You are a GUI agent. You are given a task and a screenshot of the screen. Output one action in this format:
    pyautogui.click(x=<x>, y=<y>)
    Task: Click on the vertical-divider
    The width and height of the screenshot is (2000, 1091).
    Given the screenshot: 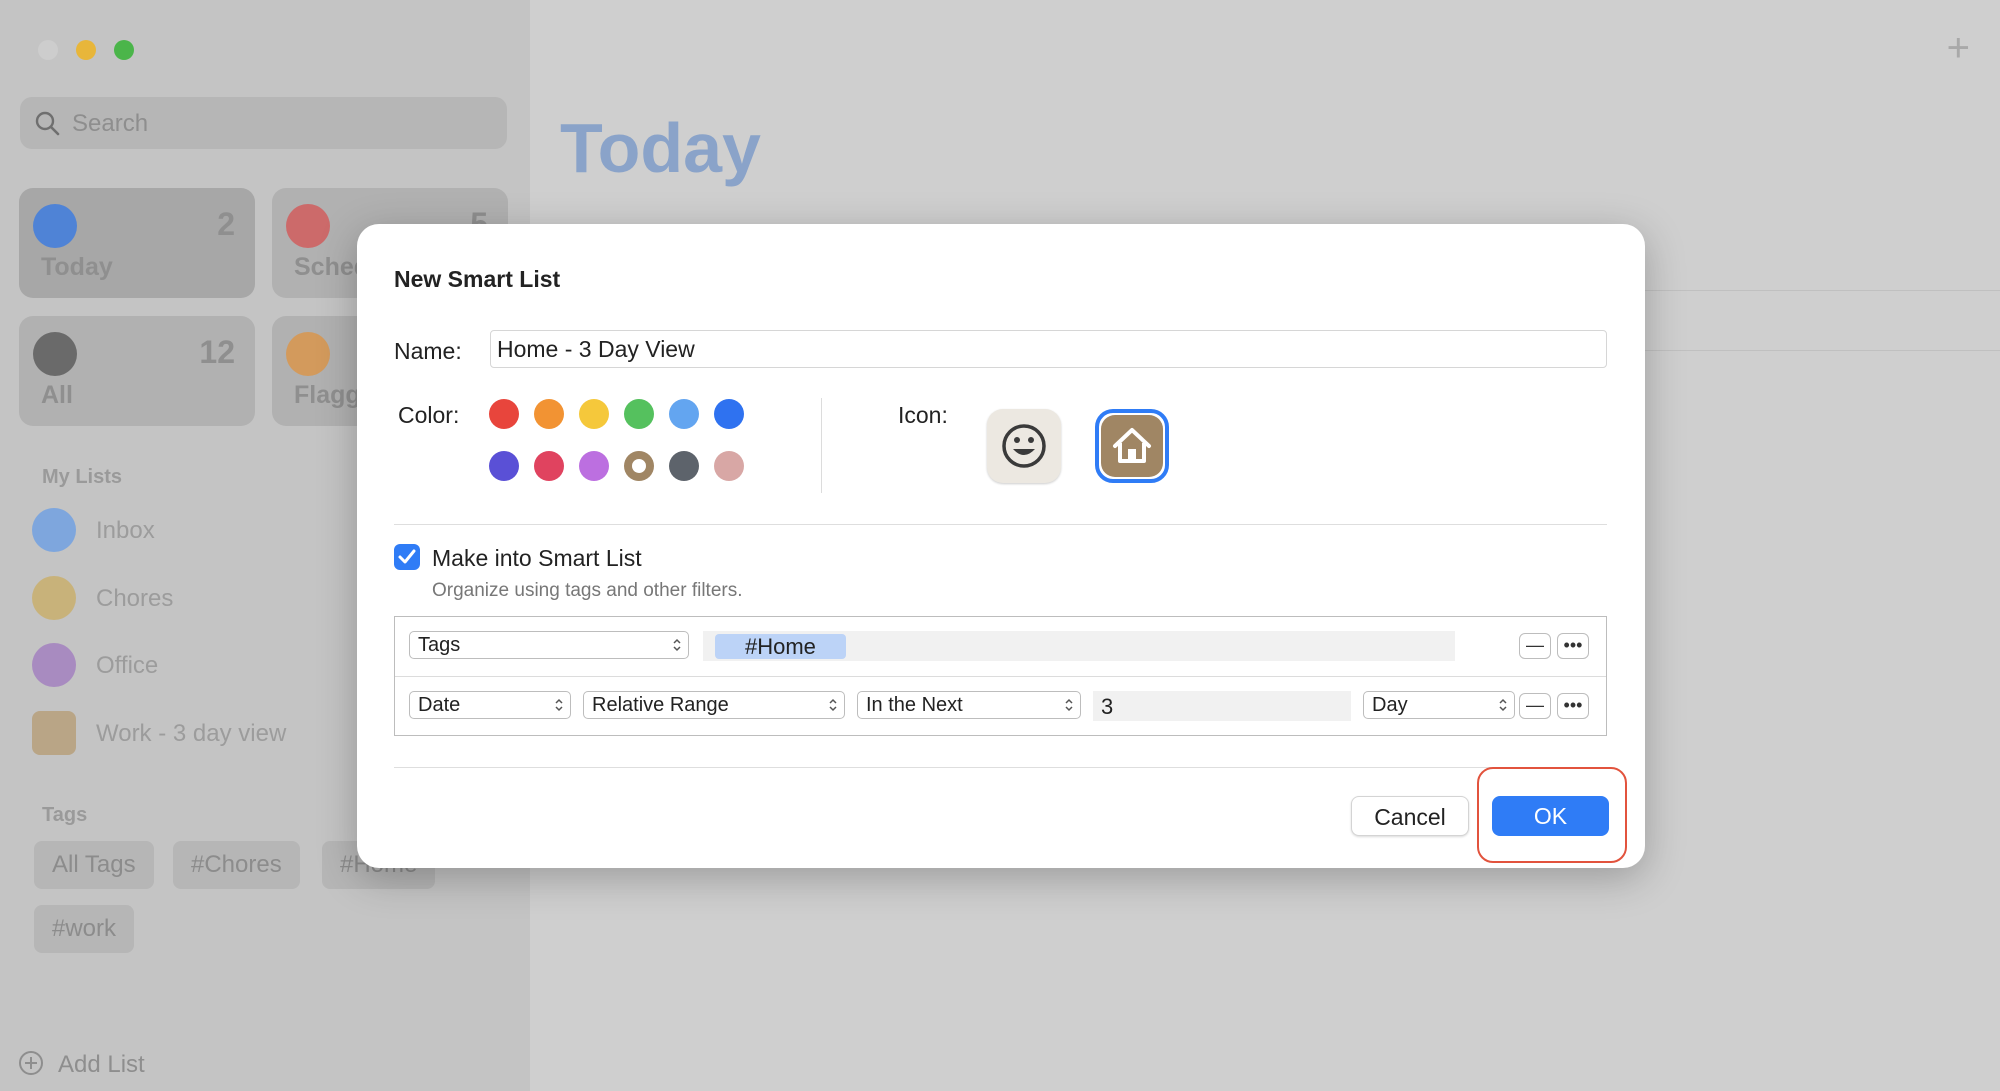 What is the action you would take?
    pyautogui.click(x=821, y=445)
    